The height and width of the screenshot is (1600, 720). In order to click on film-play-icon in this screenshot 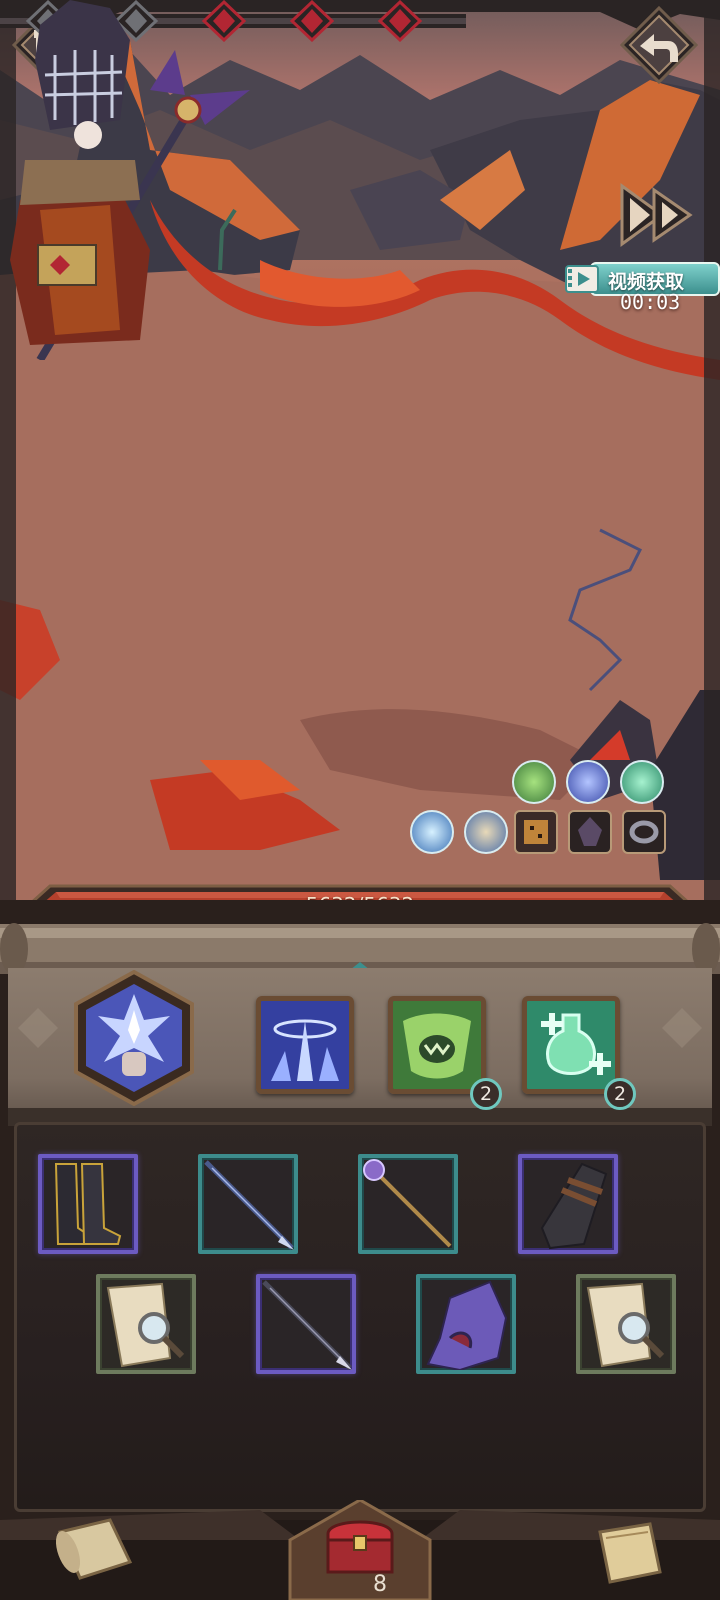, I will do `click(582, 279)`.